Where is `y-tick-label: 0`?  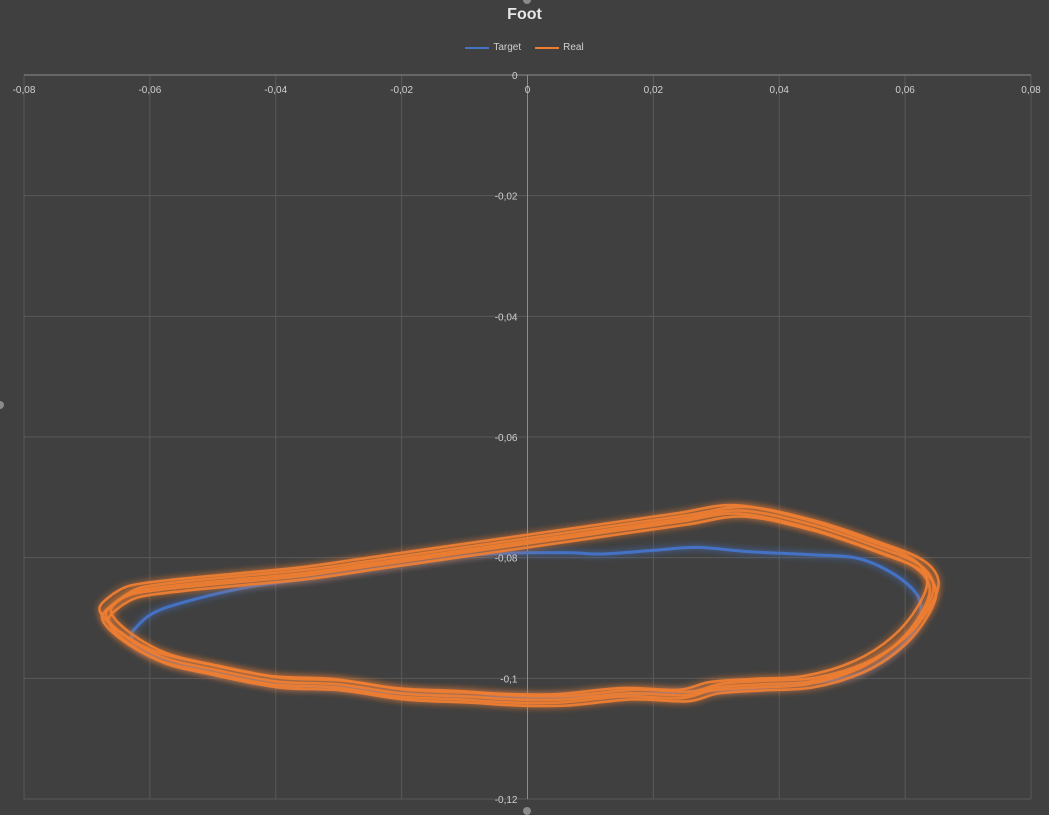
y-tick-label: 0 is located at coordinates (515, 76).